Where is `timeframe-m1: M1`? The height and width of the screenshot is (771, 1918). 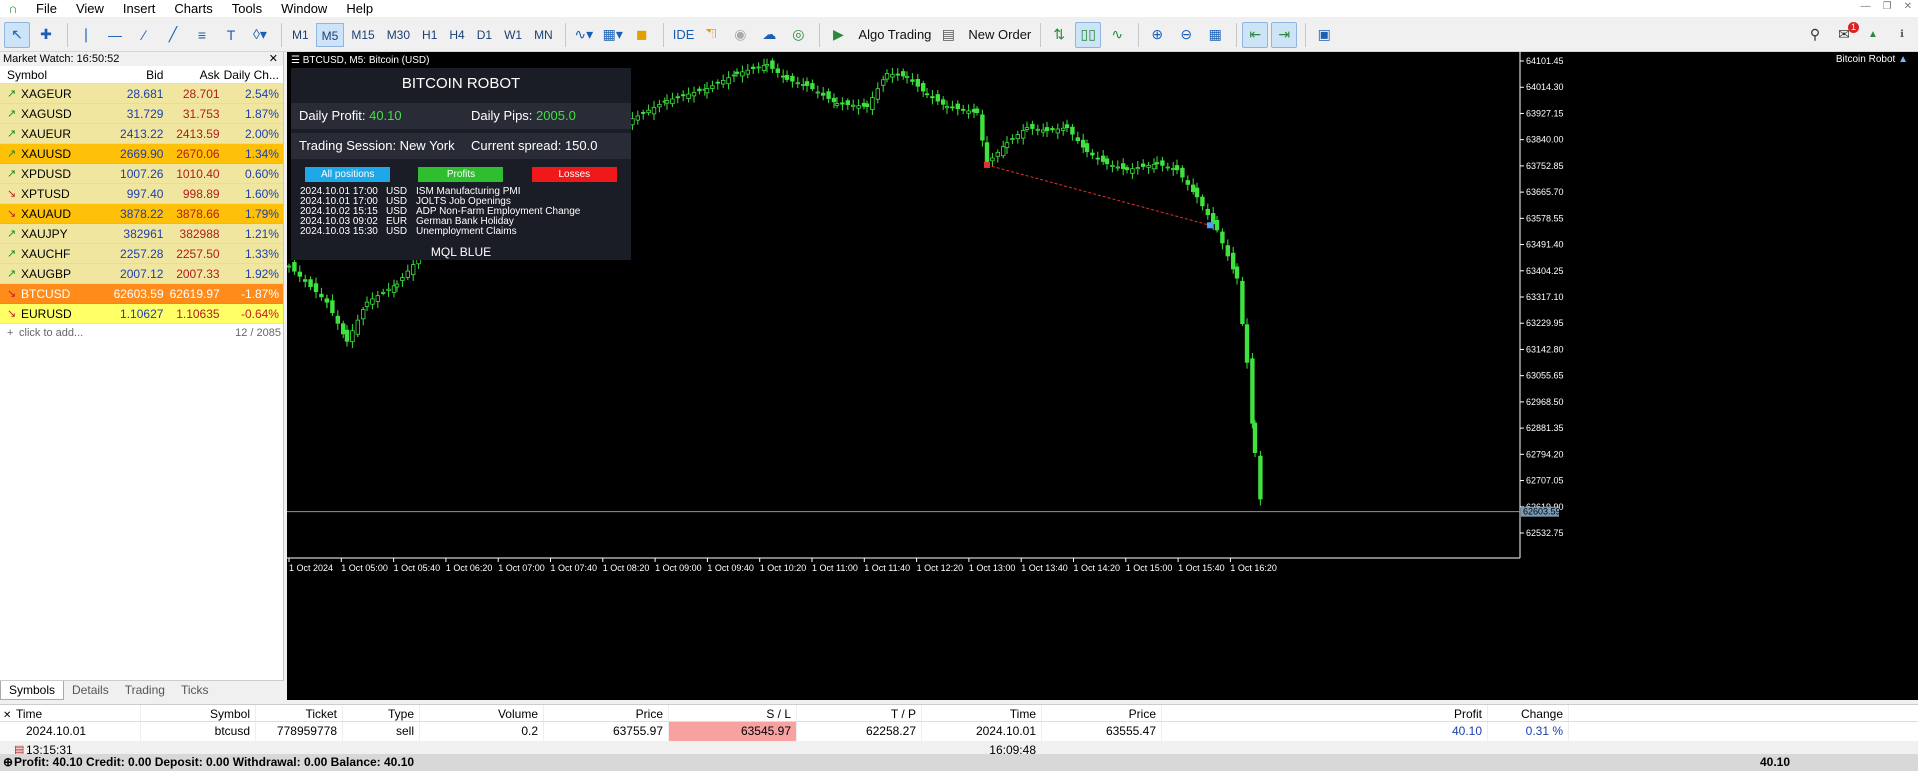 timeframe-m1: M1 is located at coordinates (300, 35).